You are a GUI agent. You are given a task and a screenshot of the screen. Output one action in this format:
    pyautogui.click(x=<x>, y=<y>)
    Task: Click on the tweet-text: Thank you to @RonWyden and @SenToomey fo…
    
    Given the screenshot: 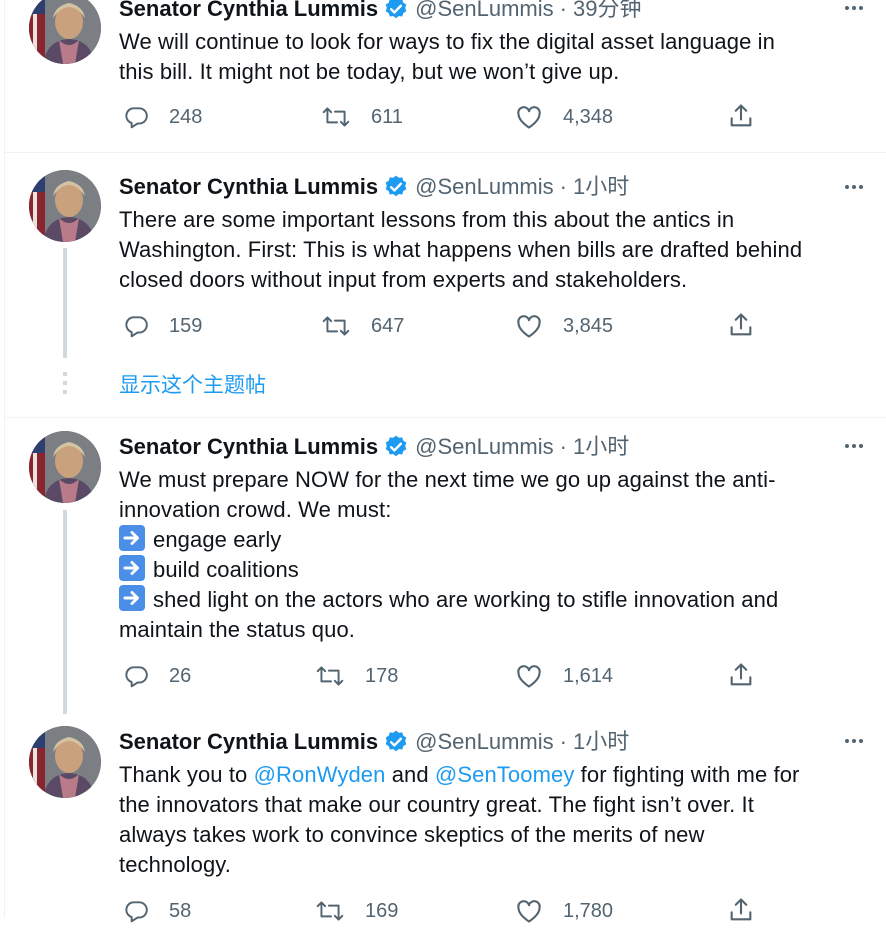 What is the action you would take?
    pyautogui.click(x=499, y=820)
    